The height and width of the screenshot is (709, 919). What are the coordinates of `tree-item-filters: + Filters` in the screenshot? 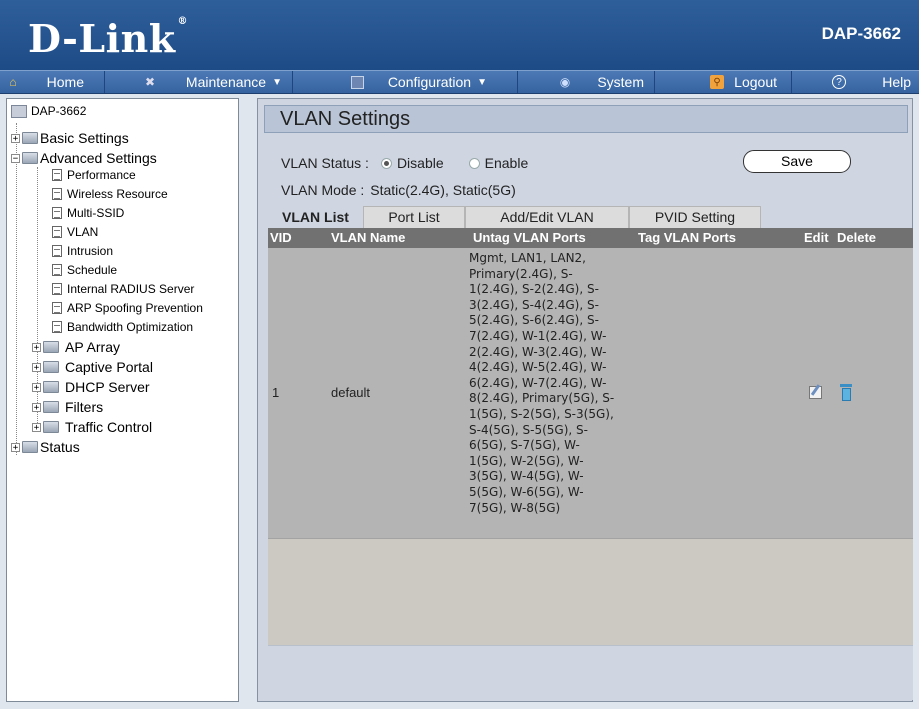 It's located at (67, 407).